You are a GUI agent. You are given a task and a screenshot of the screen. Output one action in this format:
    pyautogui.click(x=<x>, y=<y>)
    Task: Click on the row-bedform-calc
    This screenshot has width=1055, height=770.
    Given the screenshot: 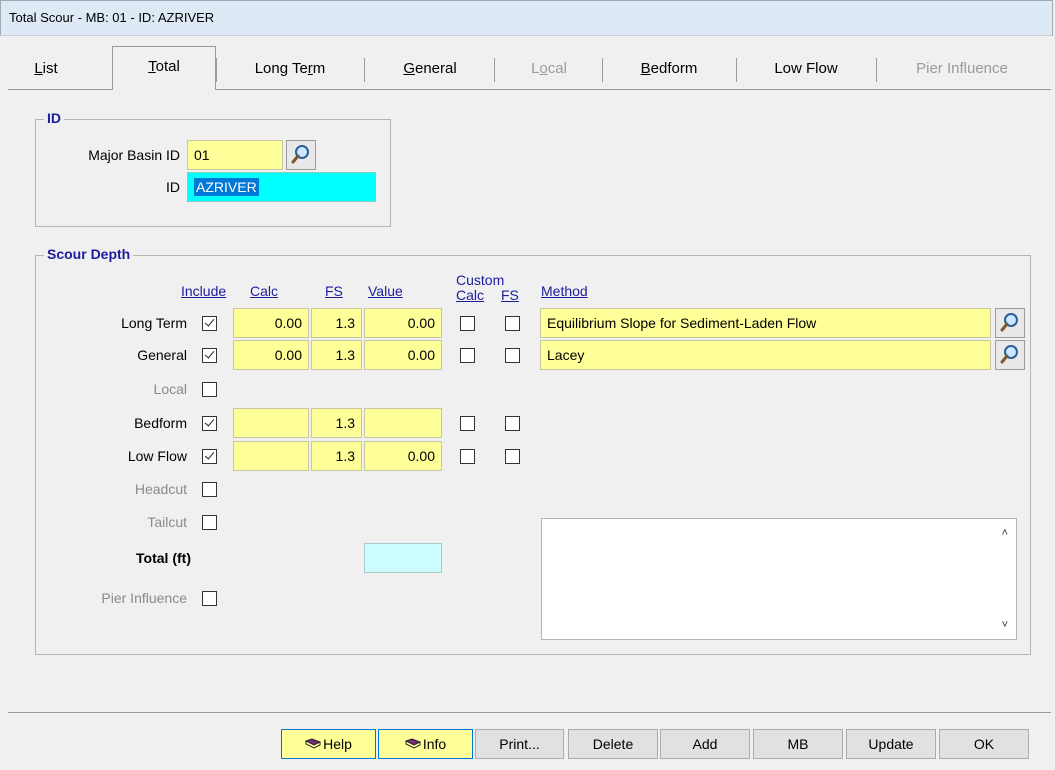 What is the action you would take?
    pyautogui.click(x=271, y=423)
    